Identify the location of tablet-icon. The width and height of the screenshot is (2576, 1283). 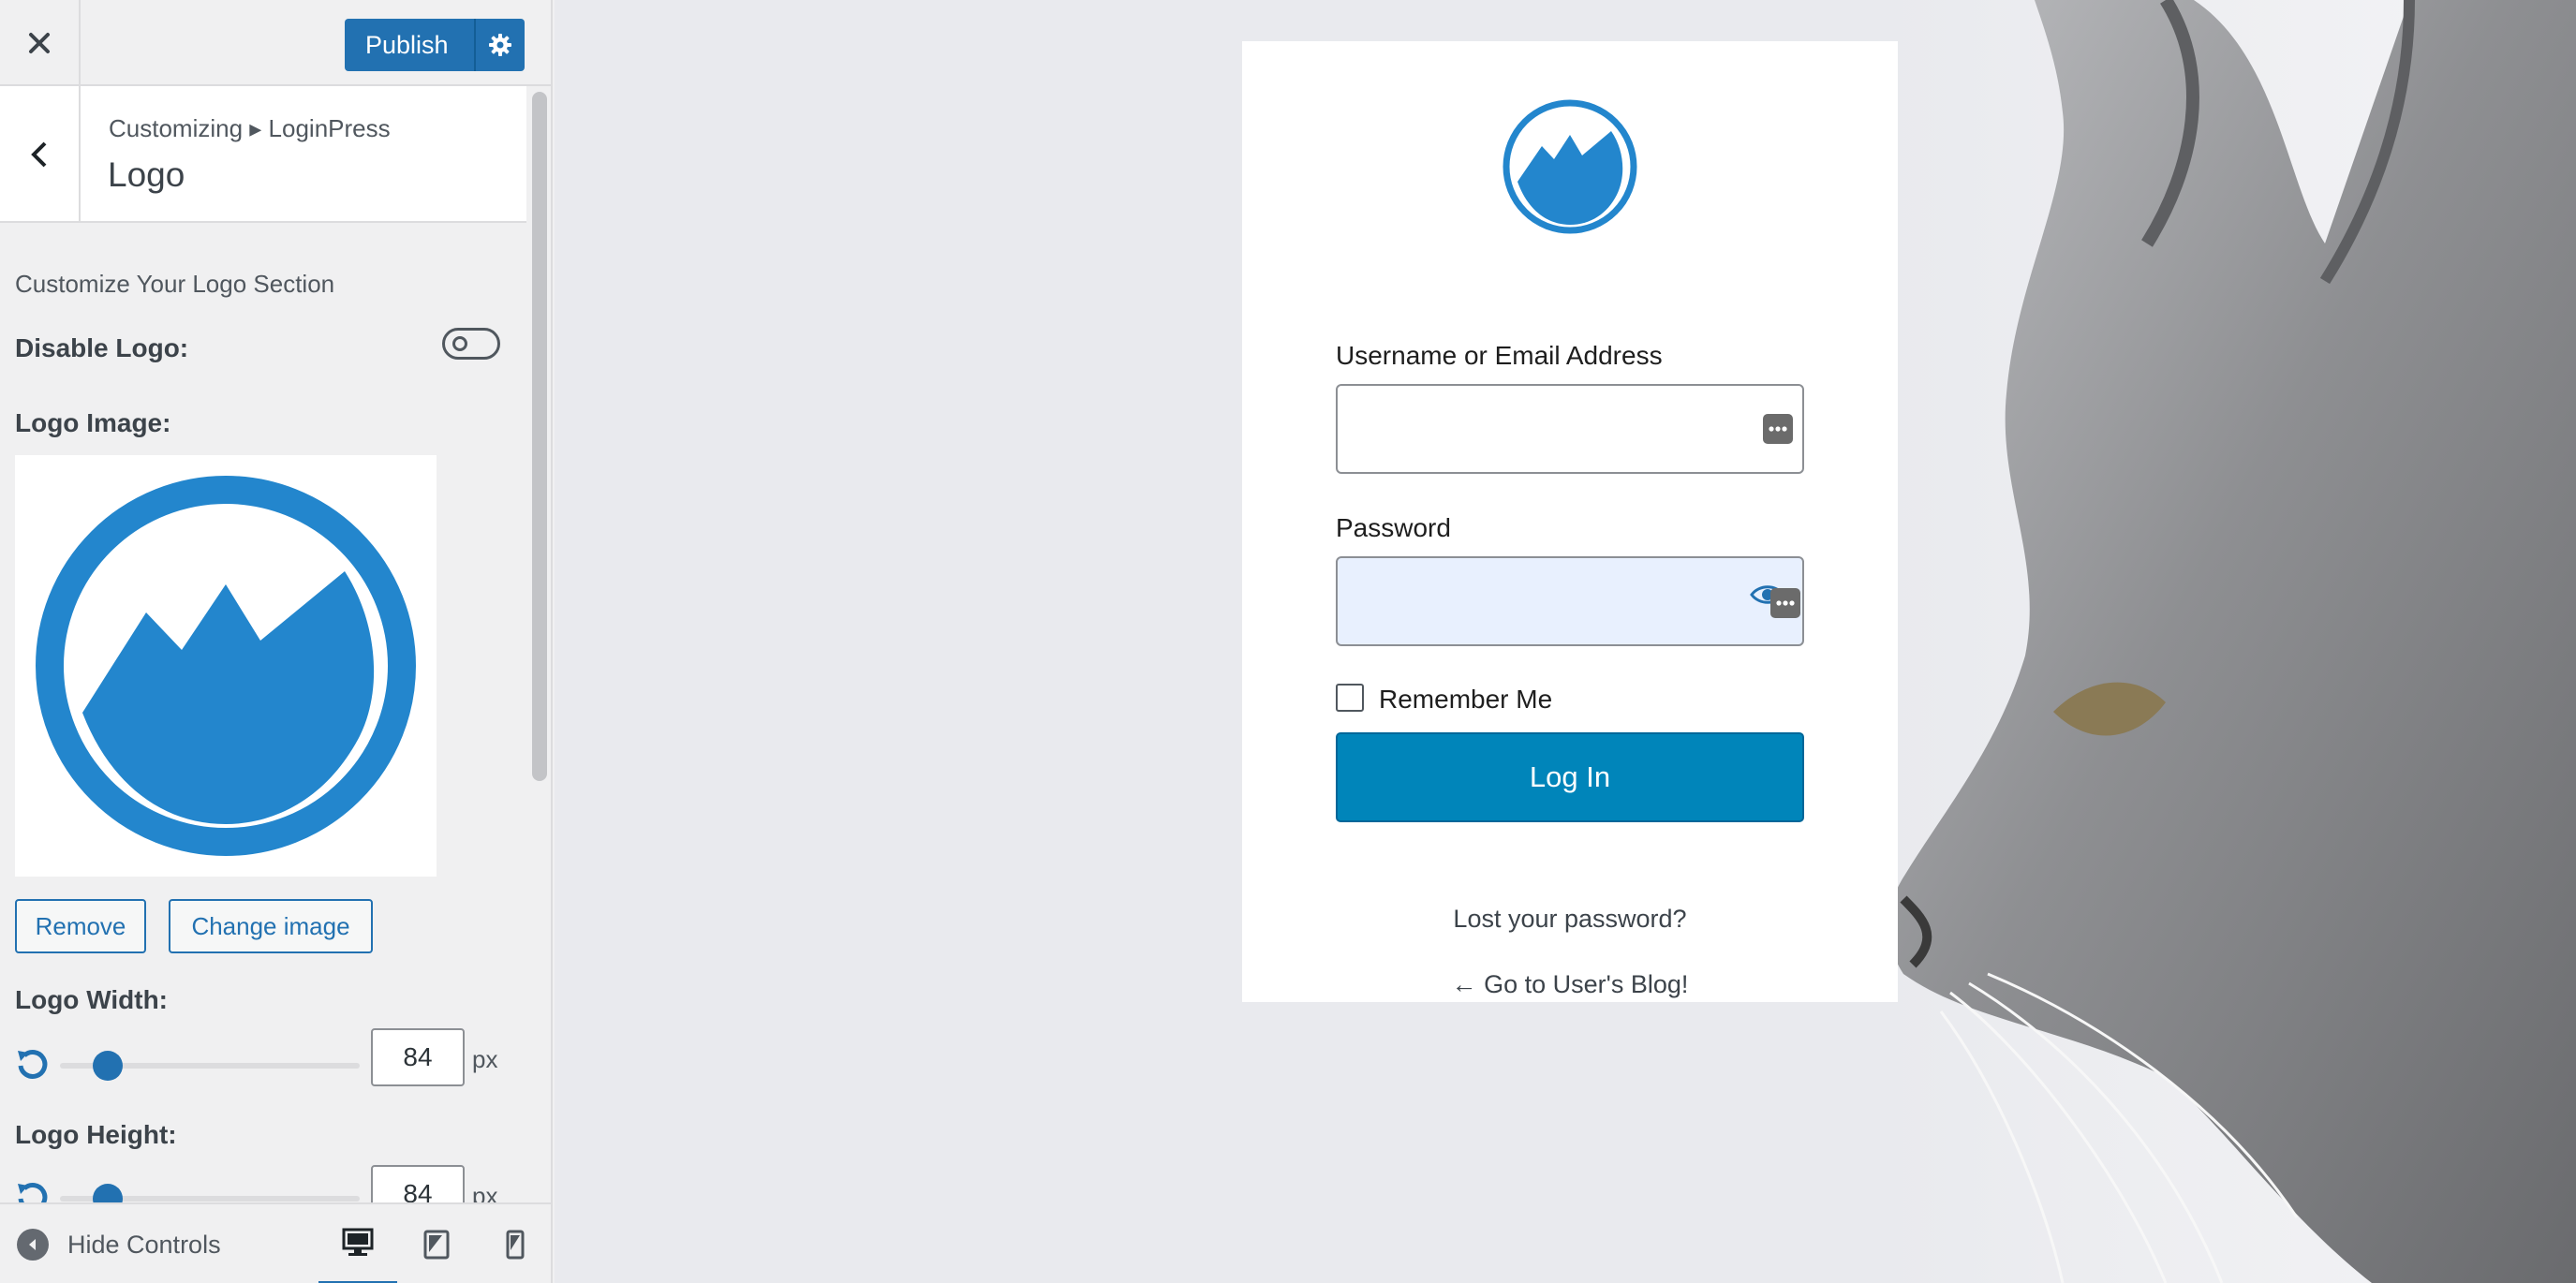
(437, 1245).